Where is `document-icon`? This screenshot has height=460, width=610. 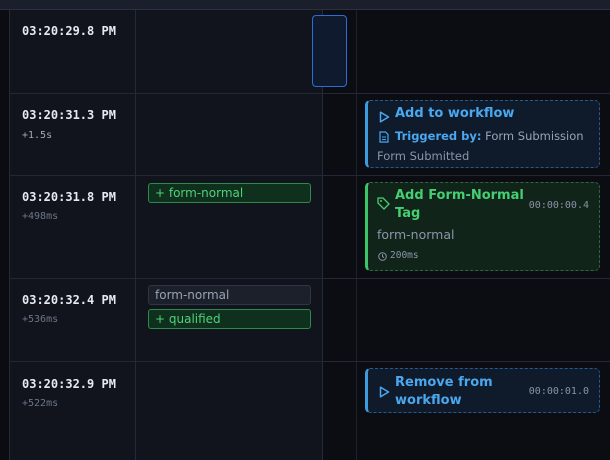 document-icon is located at coordinates (384, 137).